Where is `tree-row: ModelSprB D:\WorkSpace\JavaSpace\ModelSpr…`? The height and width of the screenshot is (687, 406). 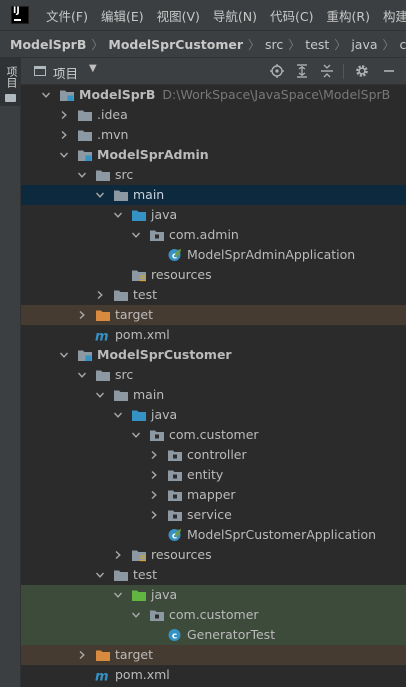 tree-row: ModelSprB D:\WorkSpace\JavaSpace\ModelSpr… is located at coordinates (213, 95).